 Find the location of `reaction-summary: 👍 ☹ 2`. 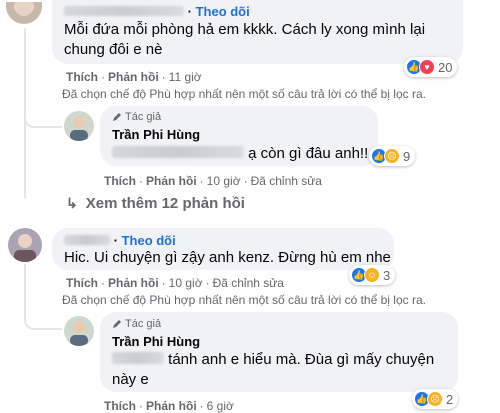

reaction-summary: 👍 ☹ 2 is located at coordinates (435, 399).